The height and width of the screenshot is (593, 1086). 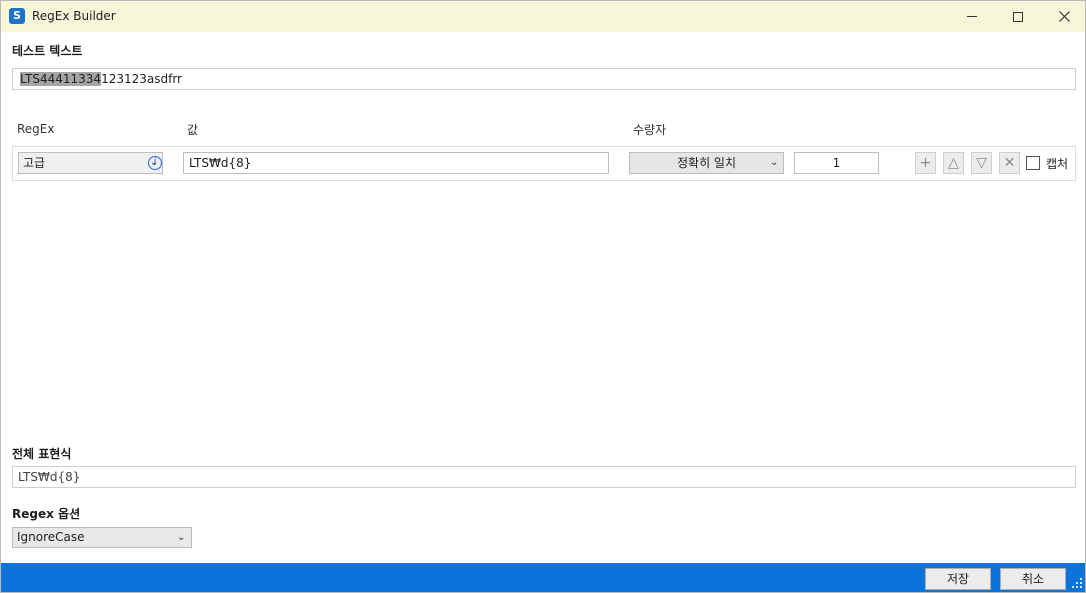 I want to click on save-button: 저장, so click(x=958, y=579).